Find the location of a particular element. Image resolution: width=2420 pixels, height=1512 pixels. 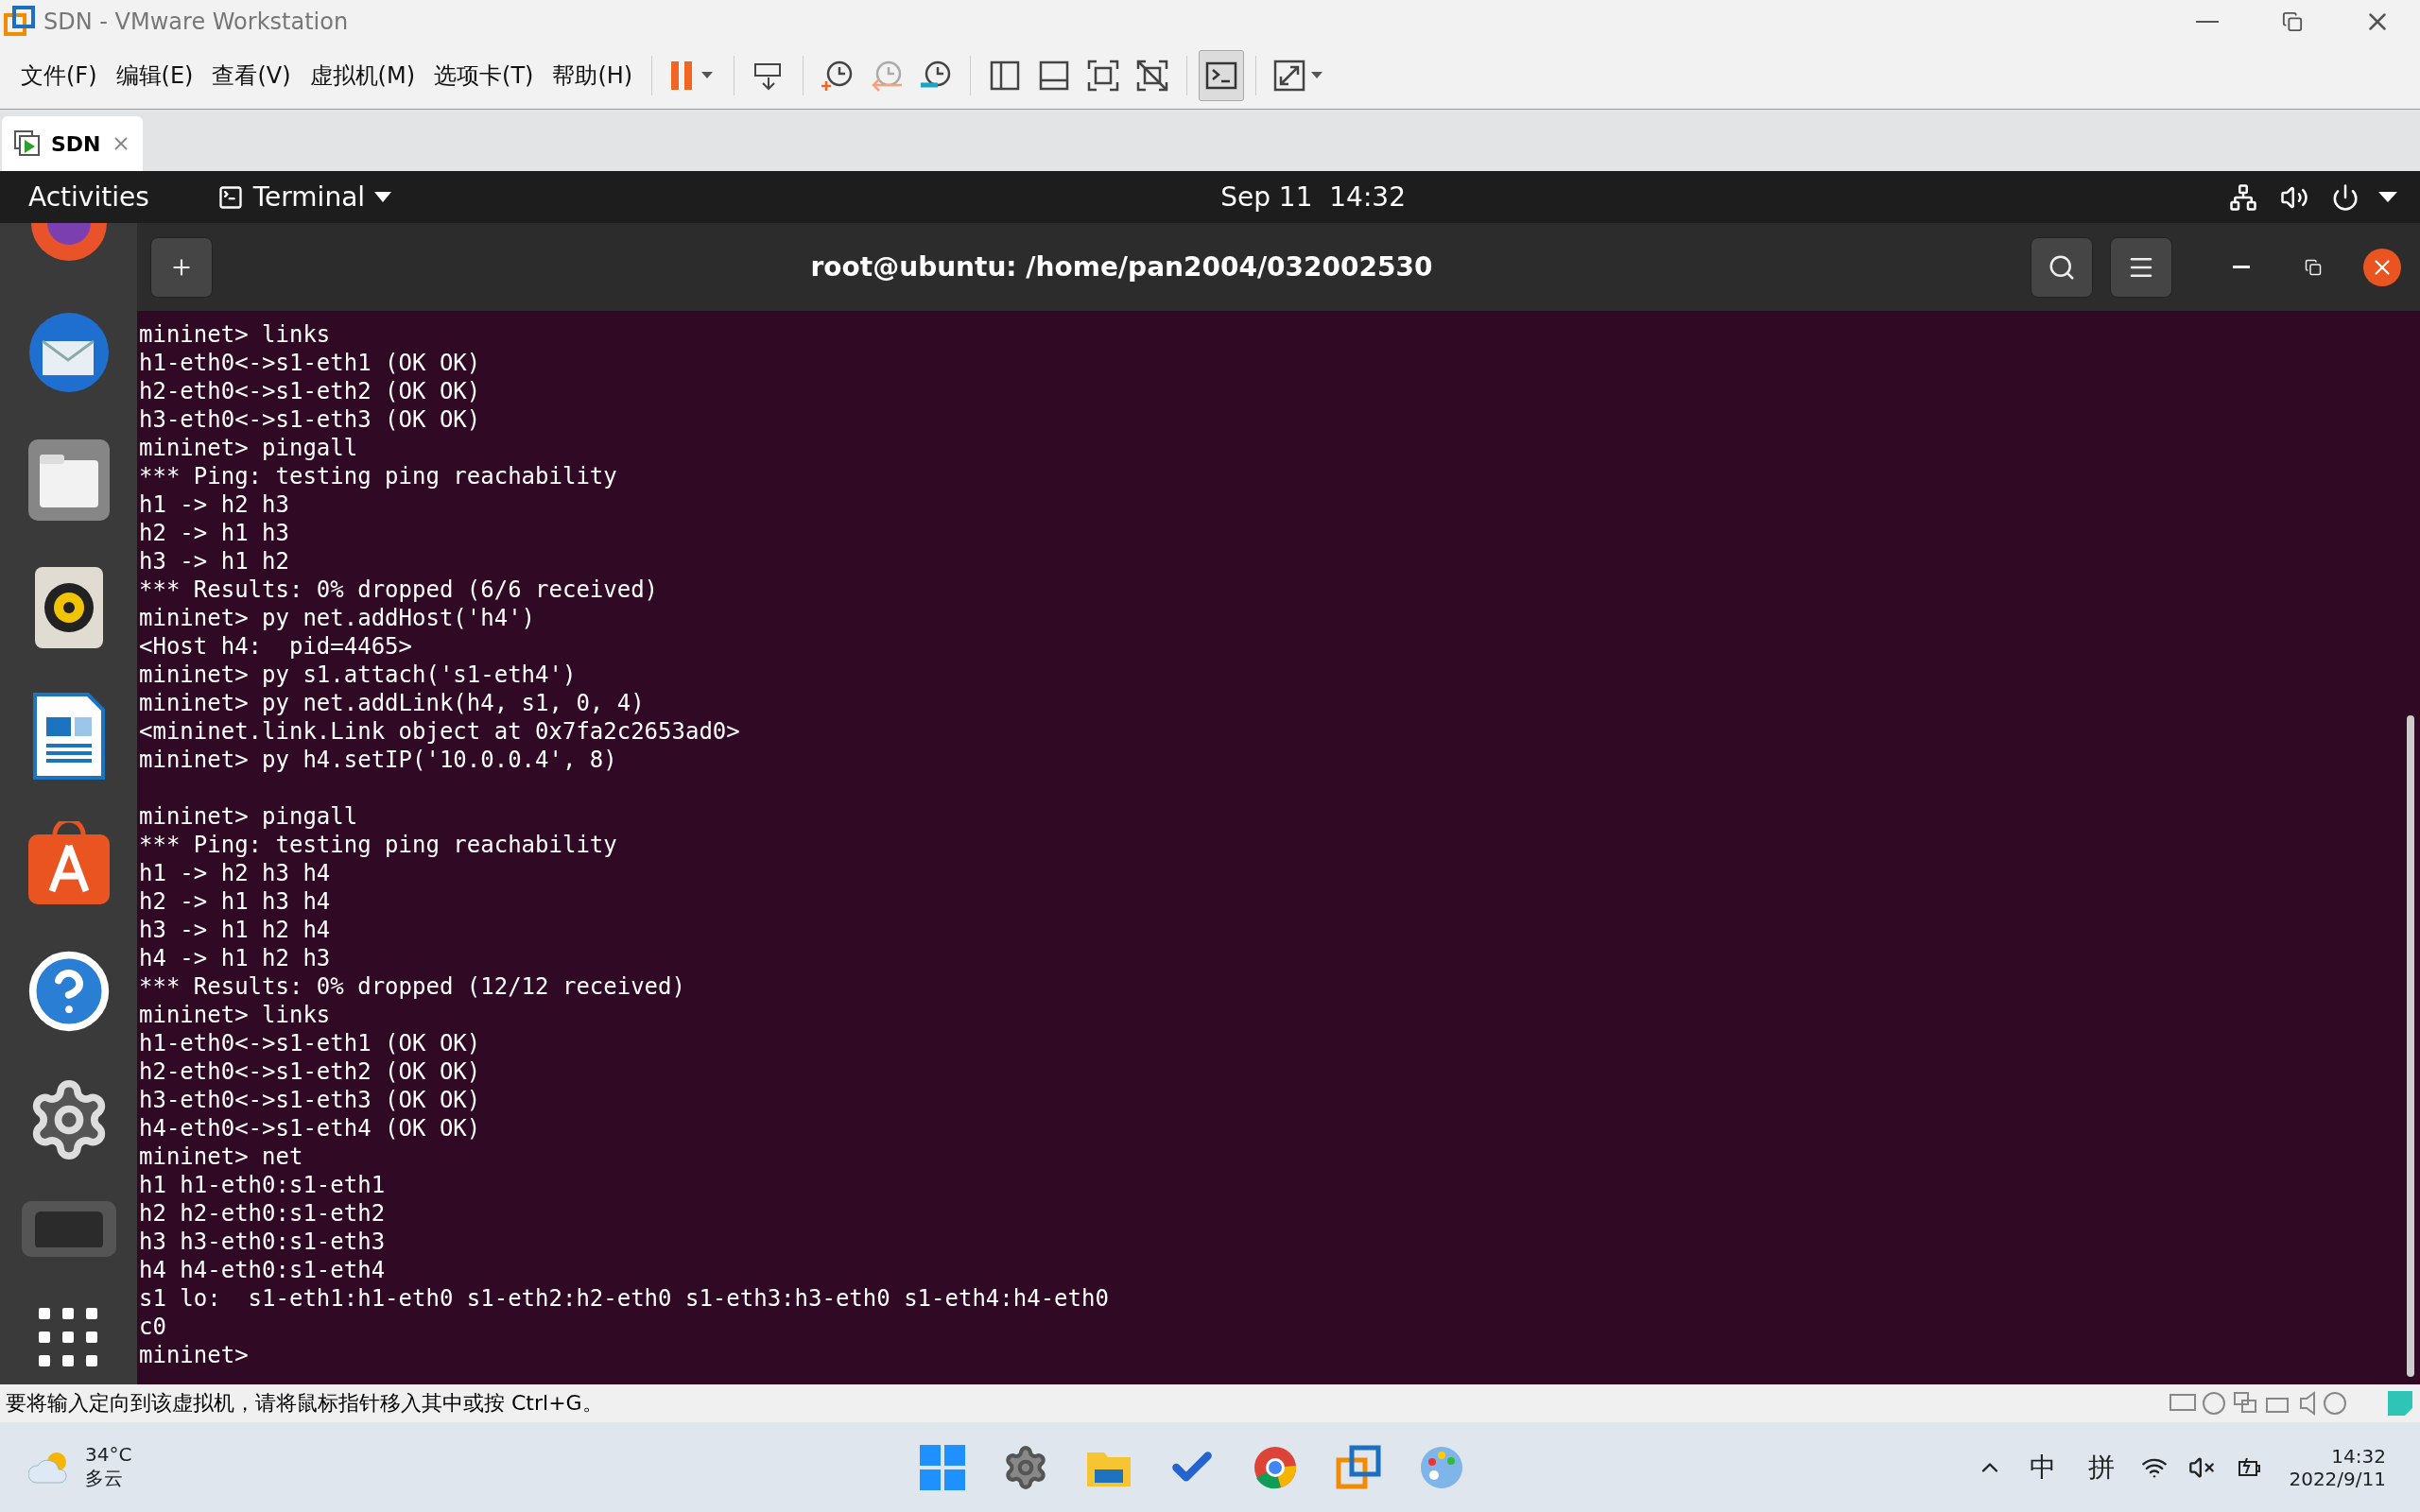

terminal-line: h2 h2-eth0:s1-eth2 is located at coordinates (263, 1213).